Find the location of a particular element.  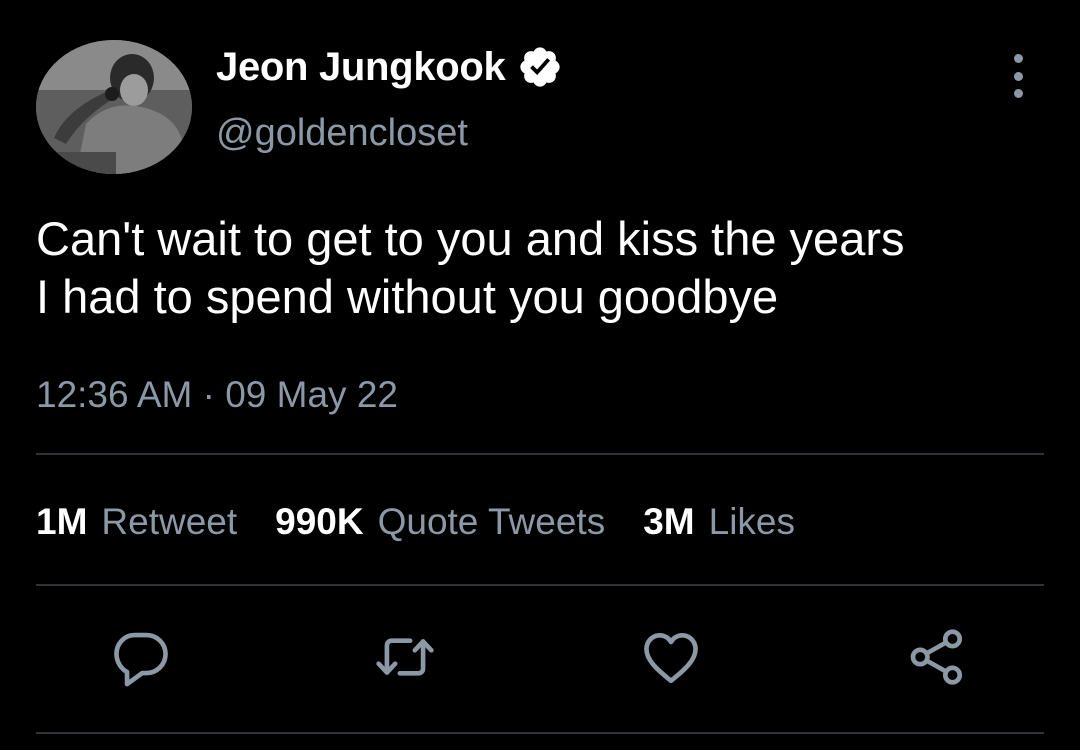

stat-label: Quote Tweets is located at coordinates (491, 521).